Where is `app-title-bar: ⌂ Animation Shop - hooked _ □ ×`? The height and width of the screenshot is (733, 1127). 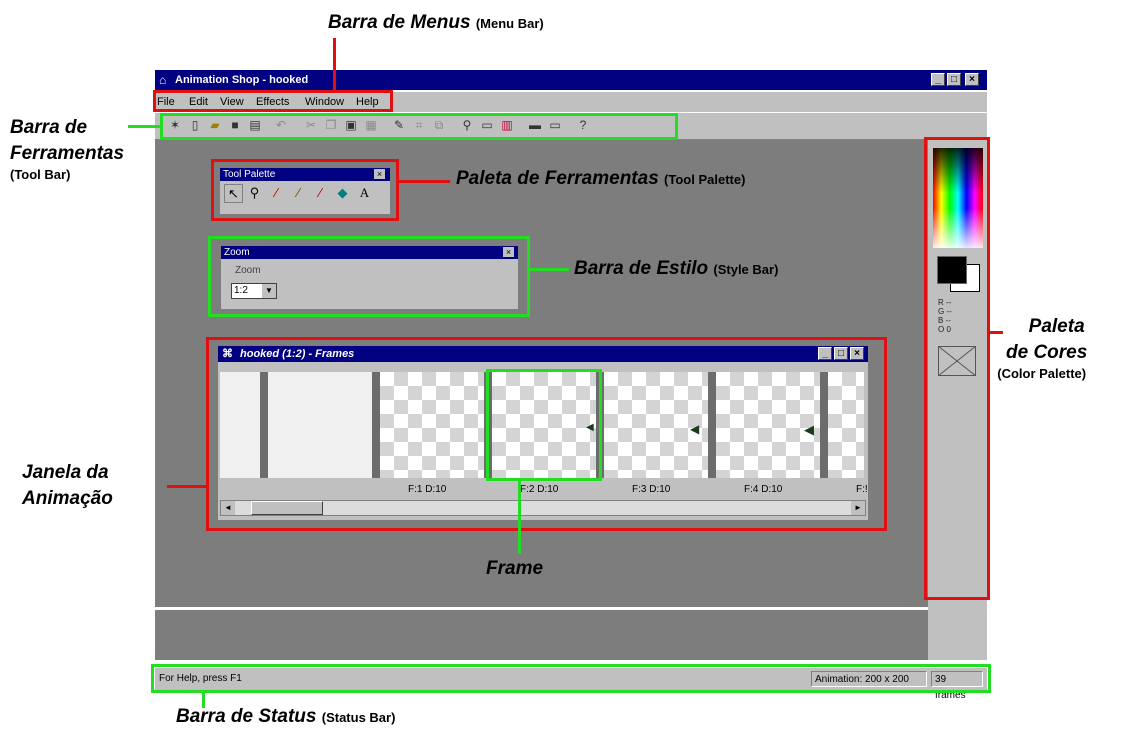 app-title-bar: ⌂ Animation Shop - hooked _ □ × is located at coordinates (571, 80).